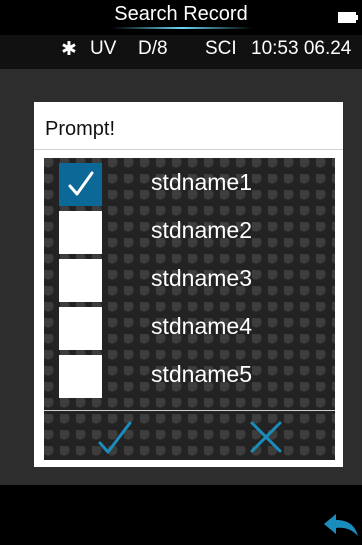 The image size is (362, 545). What do you see at coordinates (181, 515) in the screenshot?
I see `bottom-bar` at bounding box center [181, 515].